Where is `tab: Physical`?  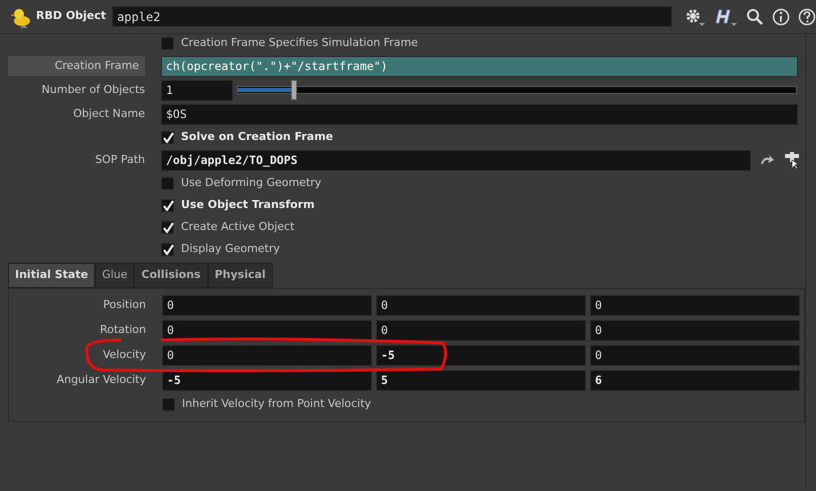
tab: Physical is located at coordinates (240, 275).